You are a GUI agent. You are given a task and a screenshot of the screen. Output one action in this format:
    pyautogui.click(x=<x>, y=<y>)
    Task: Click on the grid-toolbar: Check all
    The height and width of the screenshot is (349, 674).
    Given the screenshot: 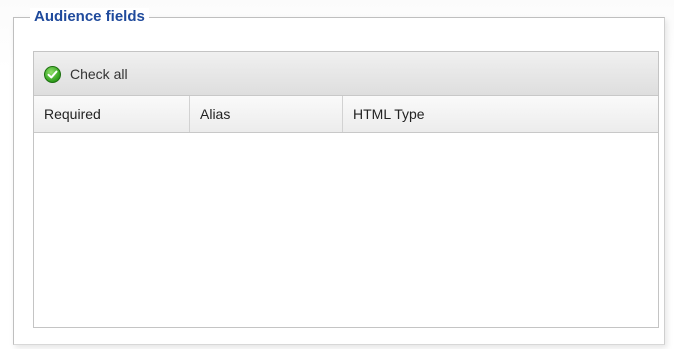 What is the action you would take?
    pyautogui.click(x=346, y=74)
    